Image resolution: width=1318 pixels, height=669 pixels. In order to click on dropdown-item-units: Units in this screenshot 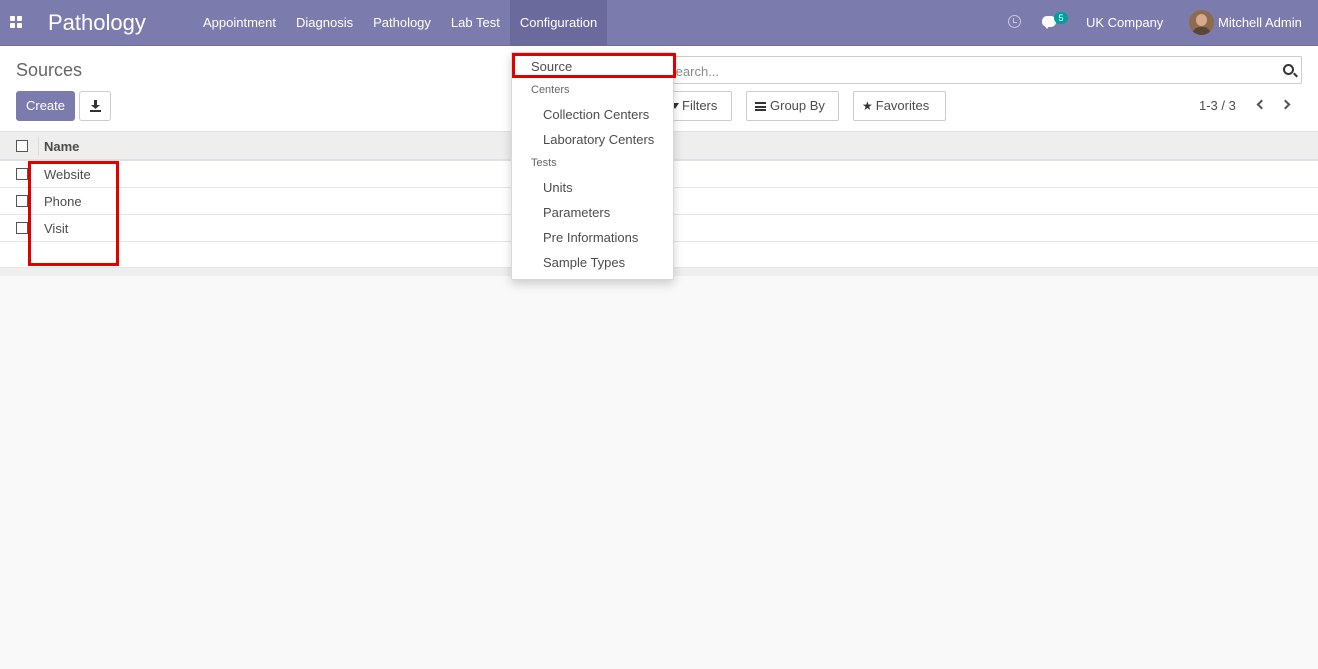, I will do `click(623, 187)`.